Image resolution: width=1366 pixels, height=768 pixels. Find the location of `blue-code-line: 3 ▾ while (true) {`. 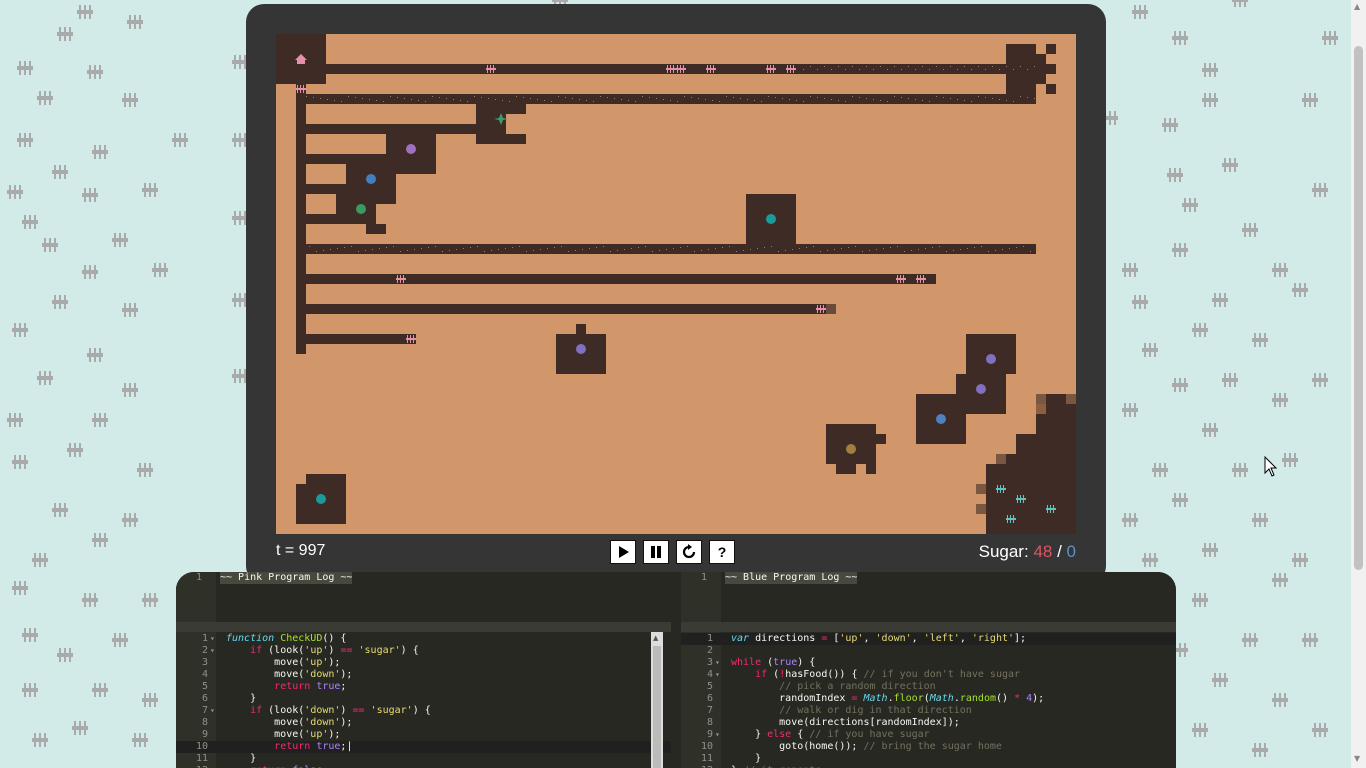

blue-code-line: 3 ▾ while (true) { is located at coordinates (928, 663).